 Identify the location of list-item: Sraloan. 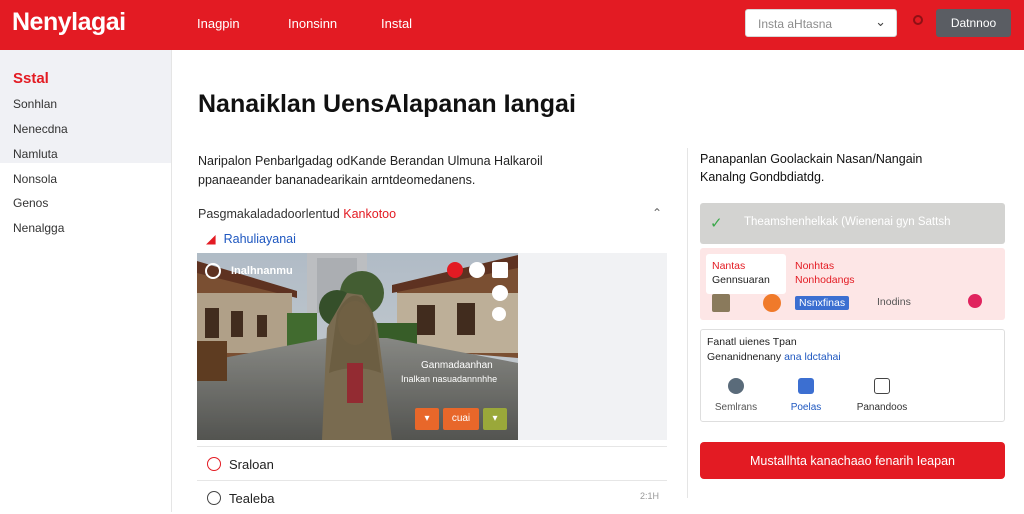
(432, 463).